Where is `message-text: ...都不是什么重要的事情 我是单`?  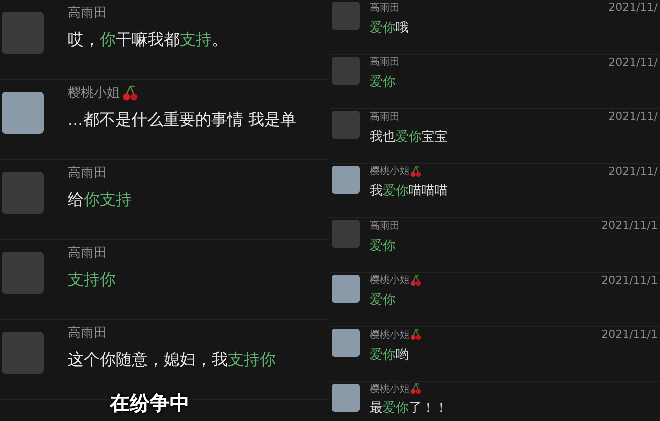 message-text: ...都不是什么重要的事情 我是单 is located at coordinates (182, 119).